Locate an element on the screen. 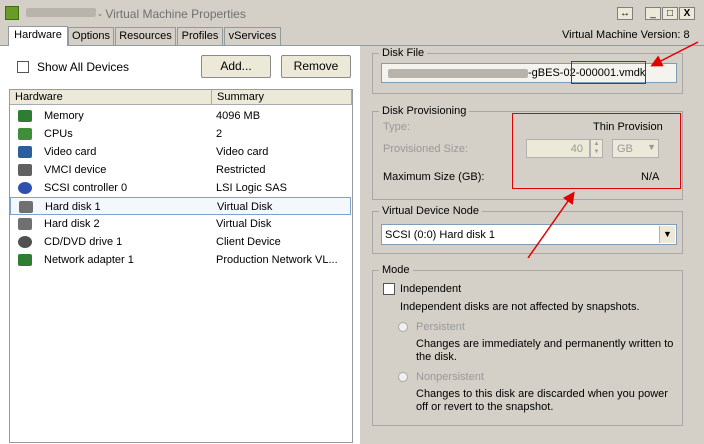 This screenshot has width=704, height=444. tab-hardware: Hardware is located at coordinates (38, 36).